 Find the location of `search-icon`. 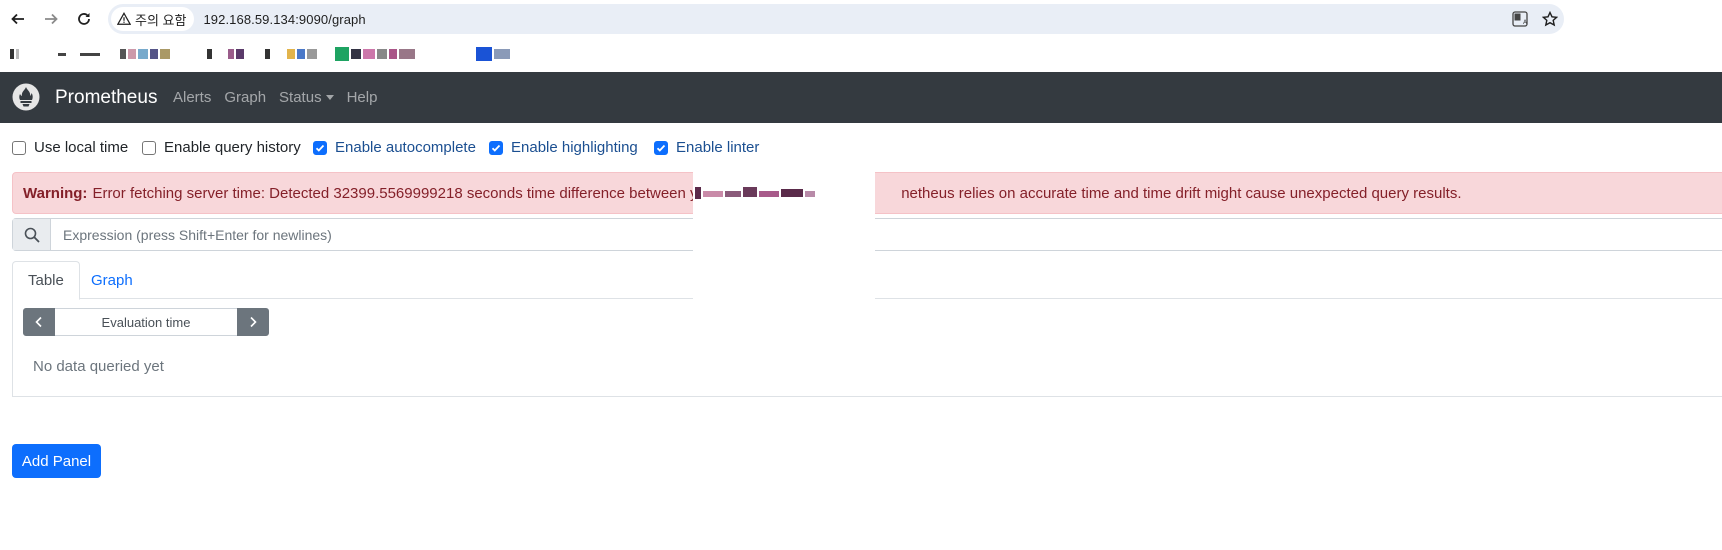

search-icon is located at coordinates (32, 234).